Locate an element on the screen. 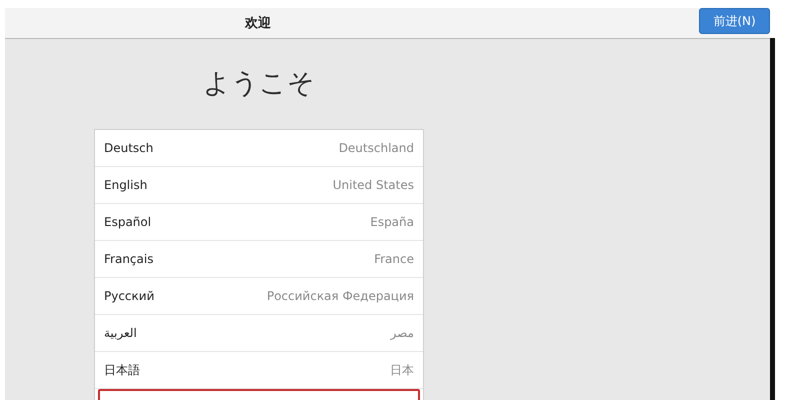 The height and width of the screenshot is (400, 802). language-name: Español is located at coordinates (128, 222).